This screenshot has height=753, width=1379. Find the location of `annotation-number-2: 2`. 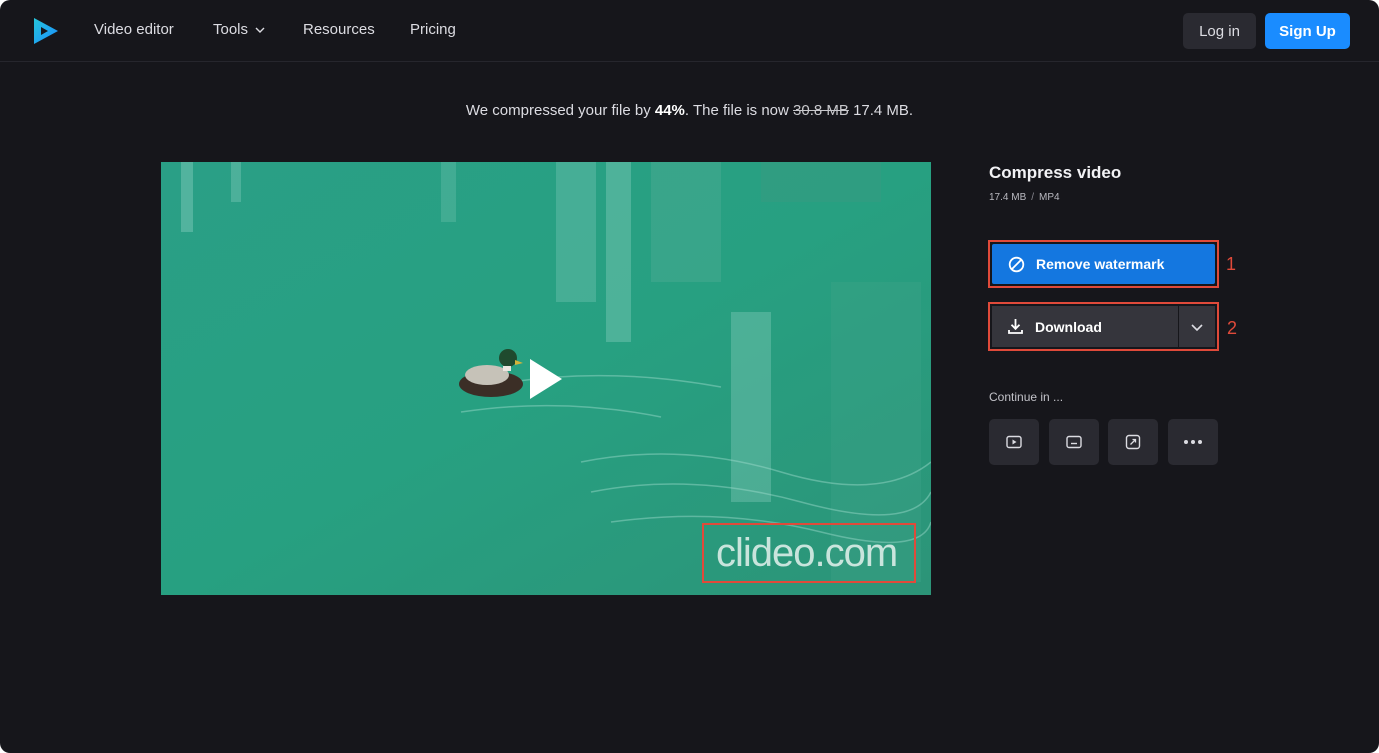

annotation-number-2: 2 is located at coordinates (1232, 328).